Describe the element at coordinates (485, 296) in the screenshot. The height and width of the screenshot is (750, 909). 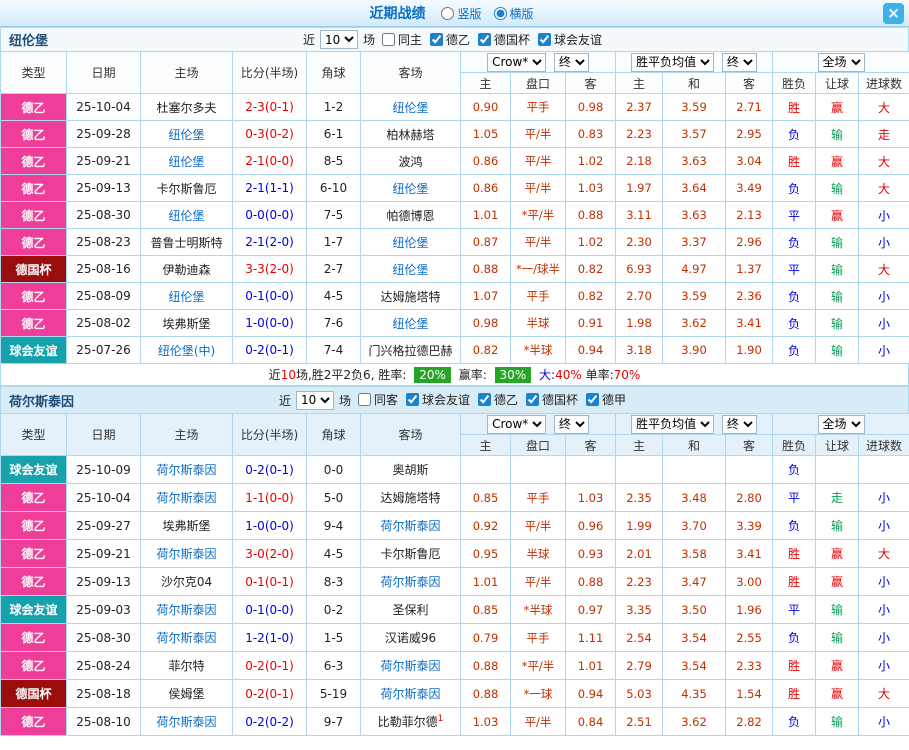
I see `odds-home: 1.07` at that location.